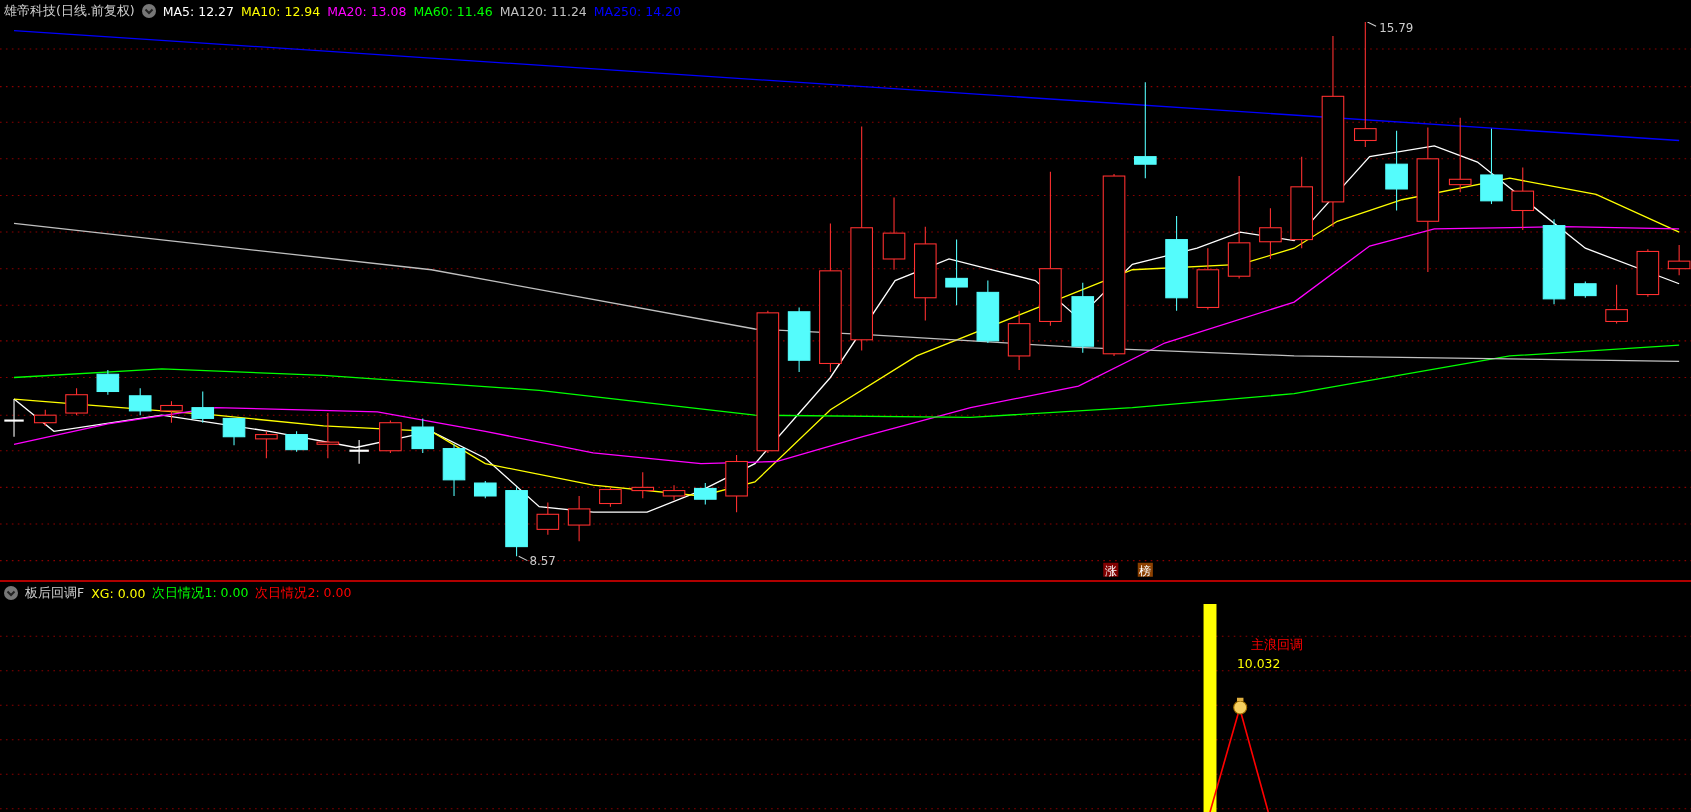 The width and height of the screenshot is (1691, 812). I want to click on indicator-value: 次日情况1: 0.00, so click(200, 593).